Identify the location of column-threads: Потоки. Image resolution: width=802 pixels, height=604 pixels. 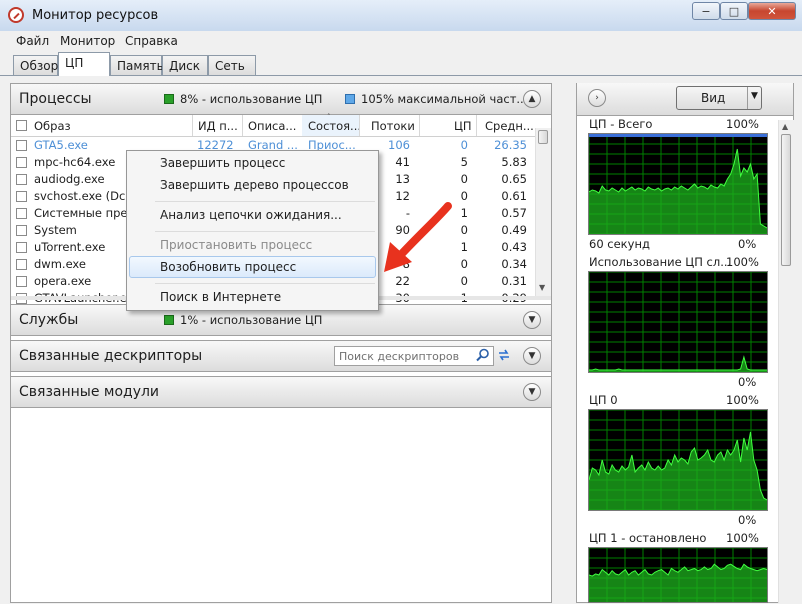
(393, 126).